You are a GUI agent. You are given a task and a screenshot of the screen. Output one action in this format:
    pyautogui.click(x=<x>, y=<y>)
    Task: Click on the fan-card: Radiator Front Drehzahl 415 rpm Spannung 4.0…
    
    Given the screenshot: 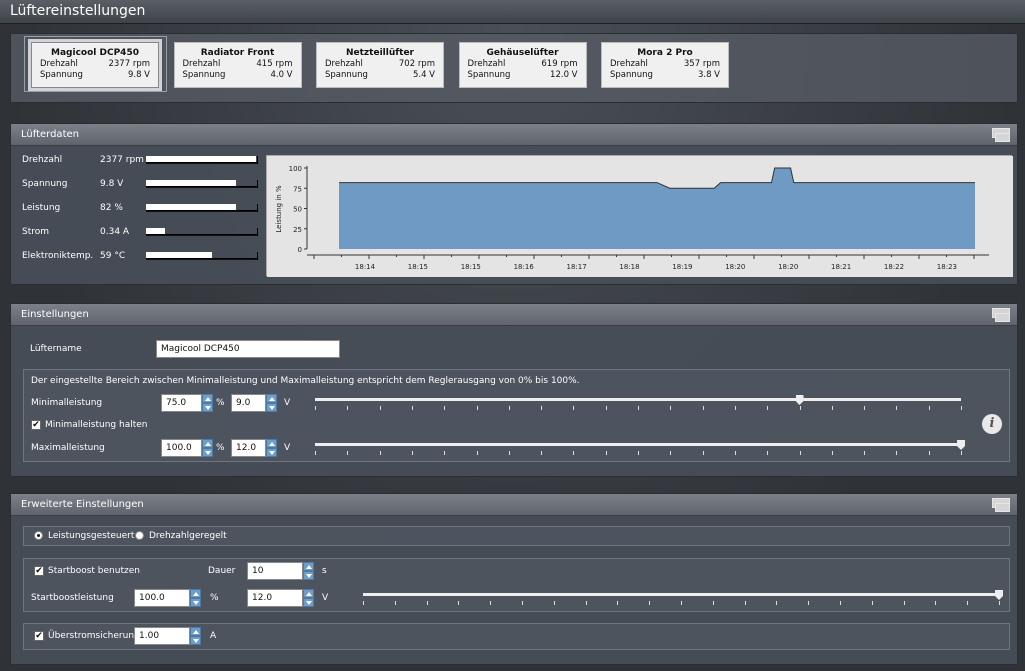 What is the action you would take?
    pyautogui.click(x=237, y=65)
    